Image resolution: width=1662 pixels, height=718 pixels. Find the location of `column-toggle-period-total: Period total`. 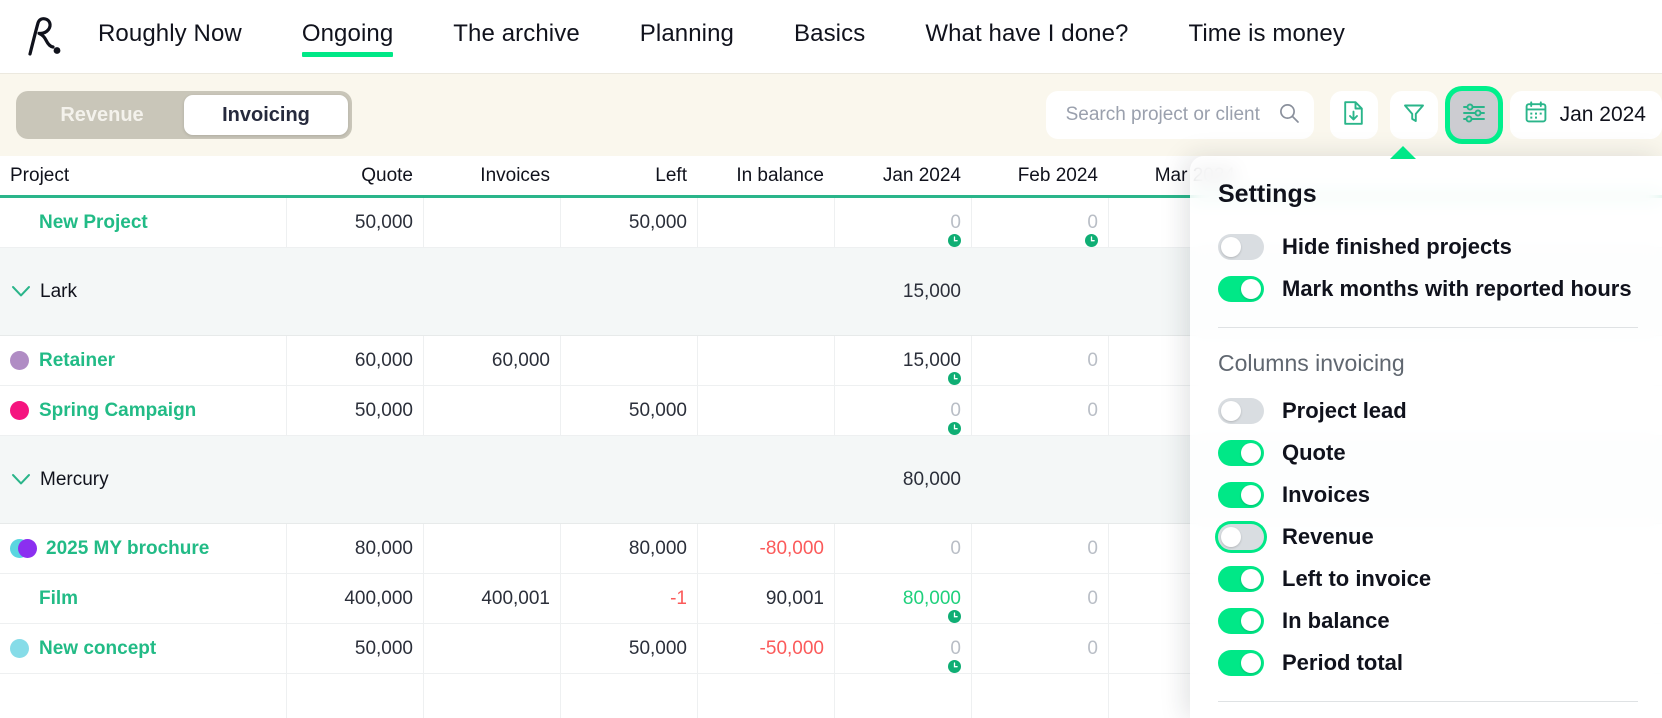

column-toggle-period-total: Period total is located at coordinates (1440, 663).